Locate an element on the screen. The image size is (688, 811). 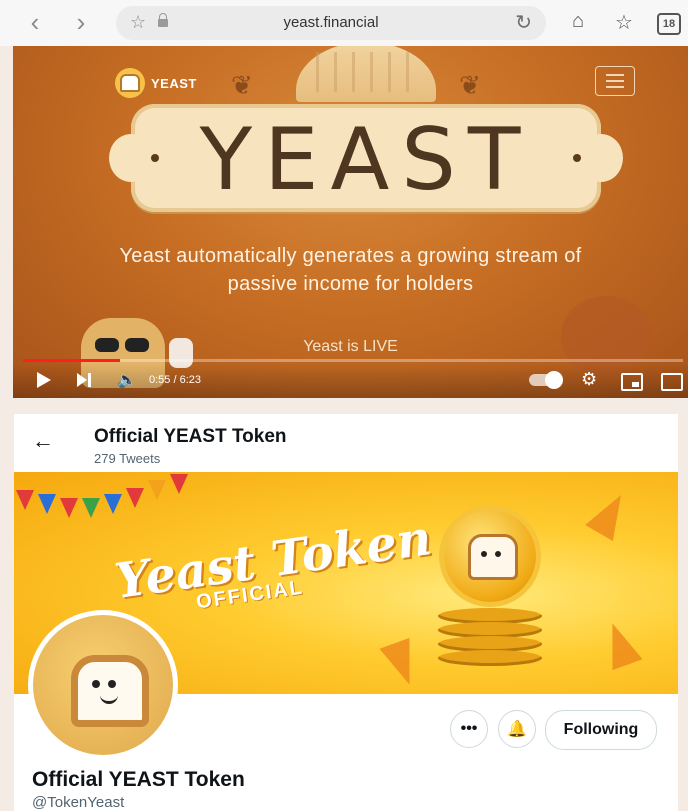
notification-bell-icon: 🔔 is located at coordinates (517, 729).